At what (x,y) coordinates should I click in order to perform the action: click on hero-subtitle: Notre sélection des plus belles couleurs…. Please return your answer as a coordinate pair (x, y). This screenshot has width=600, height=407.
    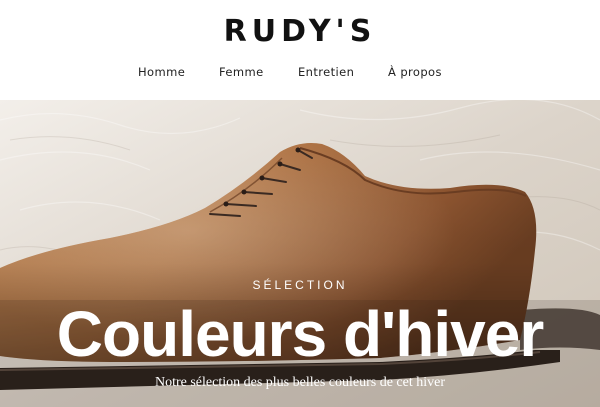
    Looking at the image, I should click on (299, 382).